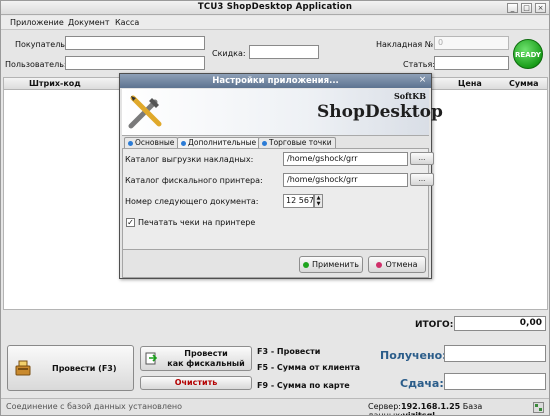  I want to click on cancel-button: Отмена, so click(397, 264).